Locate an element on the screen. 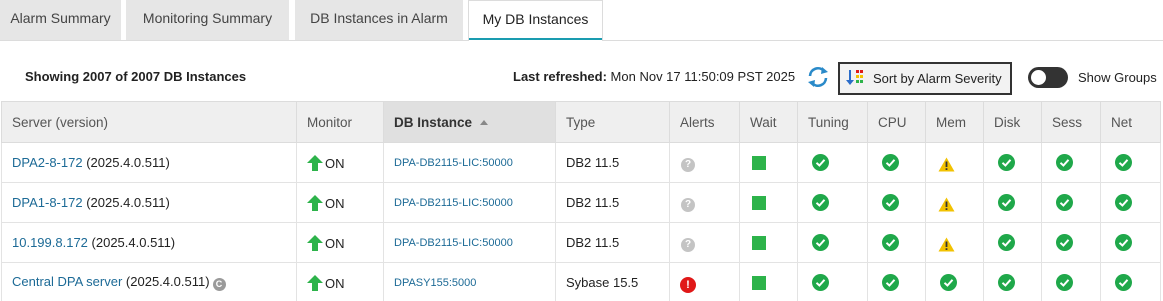 The image size is (1163, 301). critical-alert-icon: ! is located at coordinates (688, 285).